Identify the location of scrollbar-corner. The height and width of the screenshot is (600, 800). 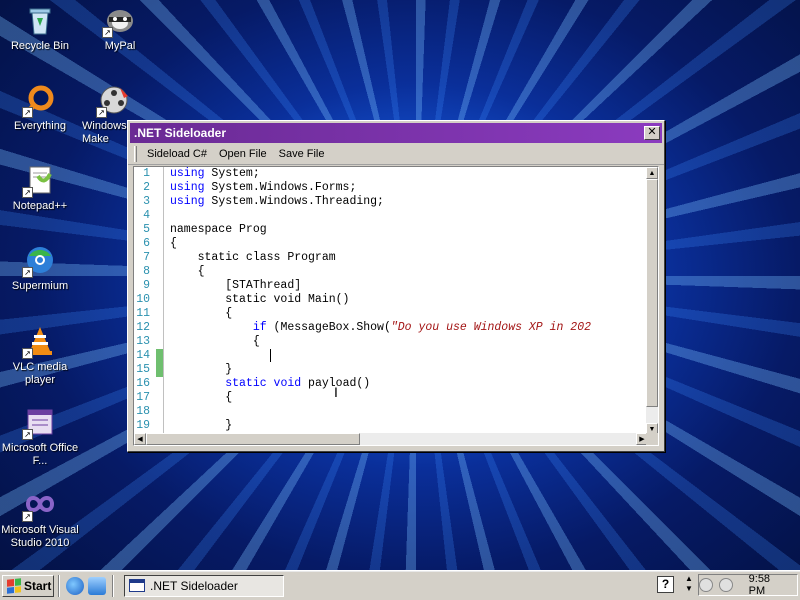
(652, 439).